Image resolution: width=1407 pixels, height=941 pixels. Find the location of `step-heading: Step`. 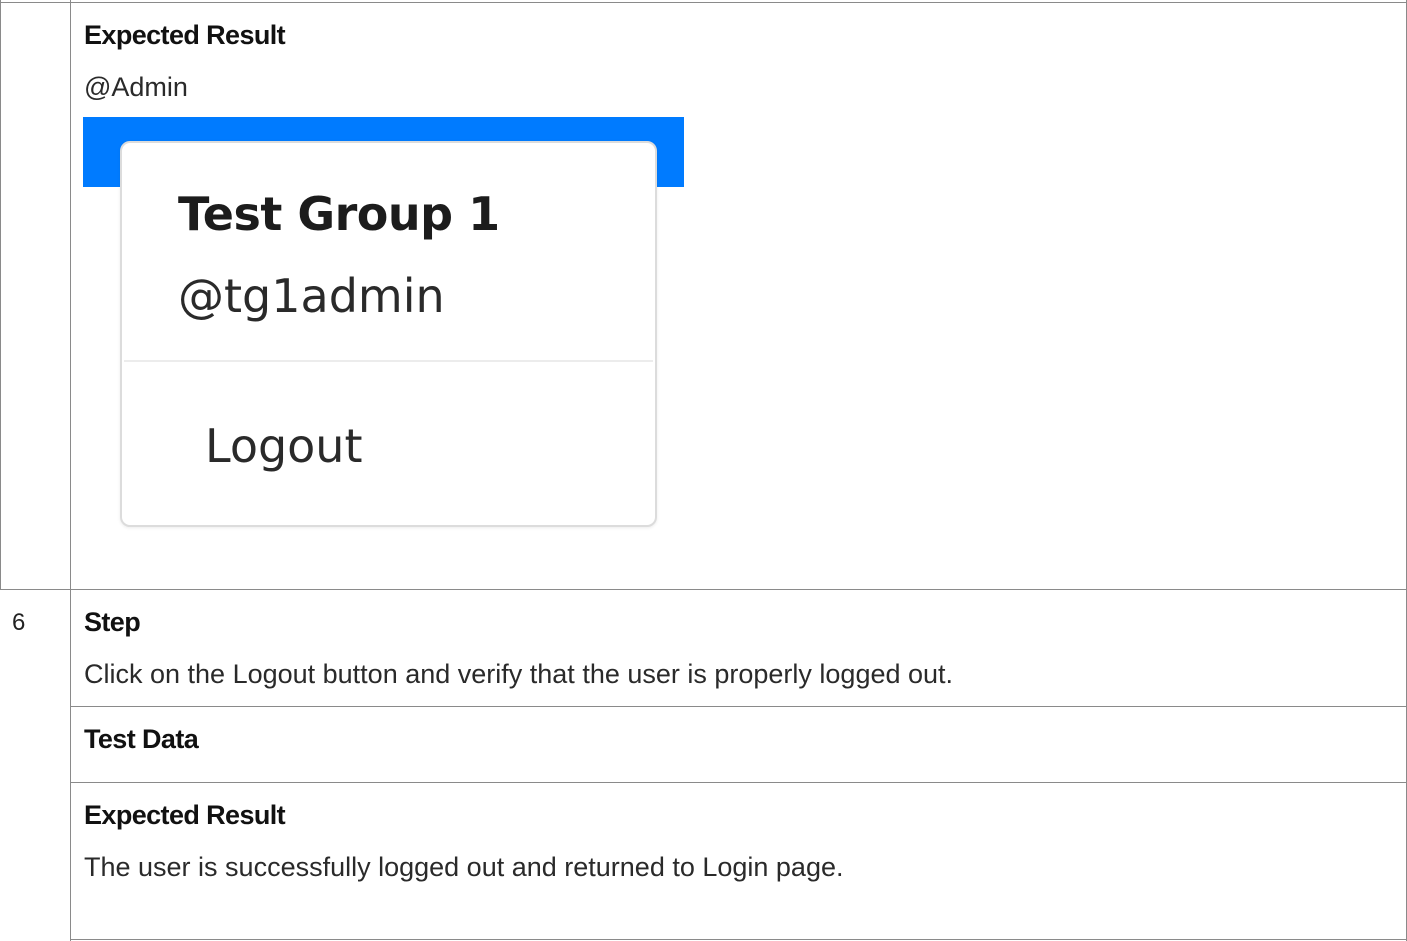

step-heading: Step is located at coordinates (112, 622).